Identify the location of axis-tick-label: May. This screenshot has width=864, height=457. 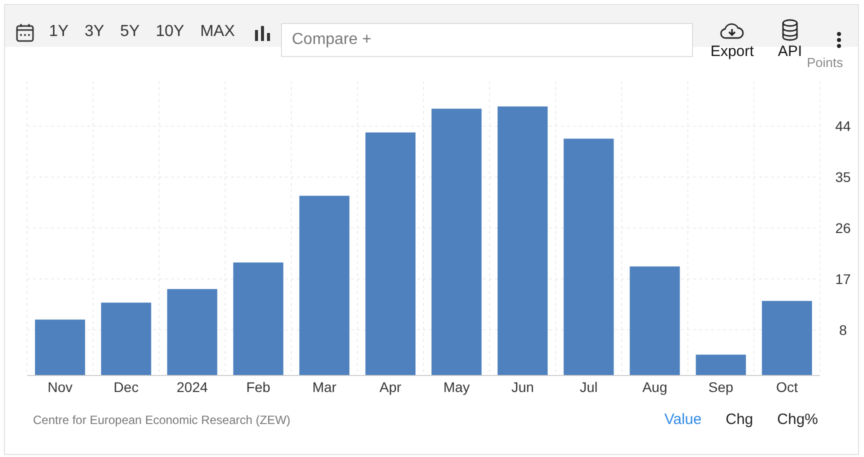
(456, 387).